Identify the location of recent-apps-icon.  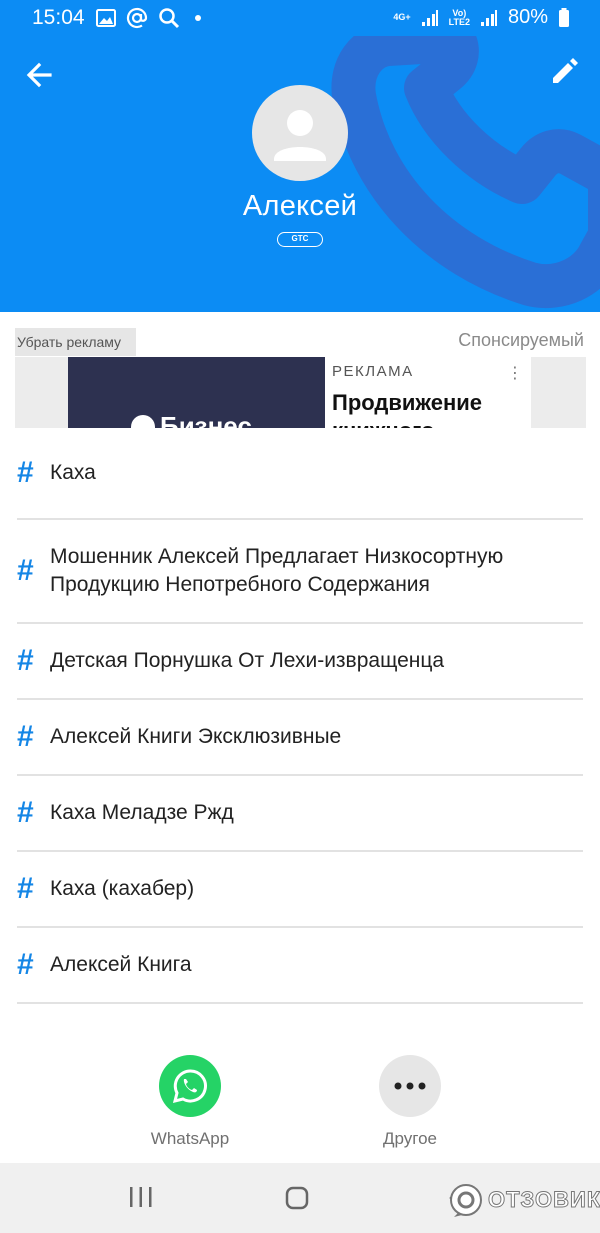
(141, 1197).